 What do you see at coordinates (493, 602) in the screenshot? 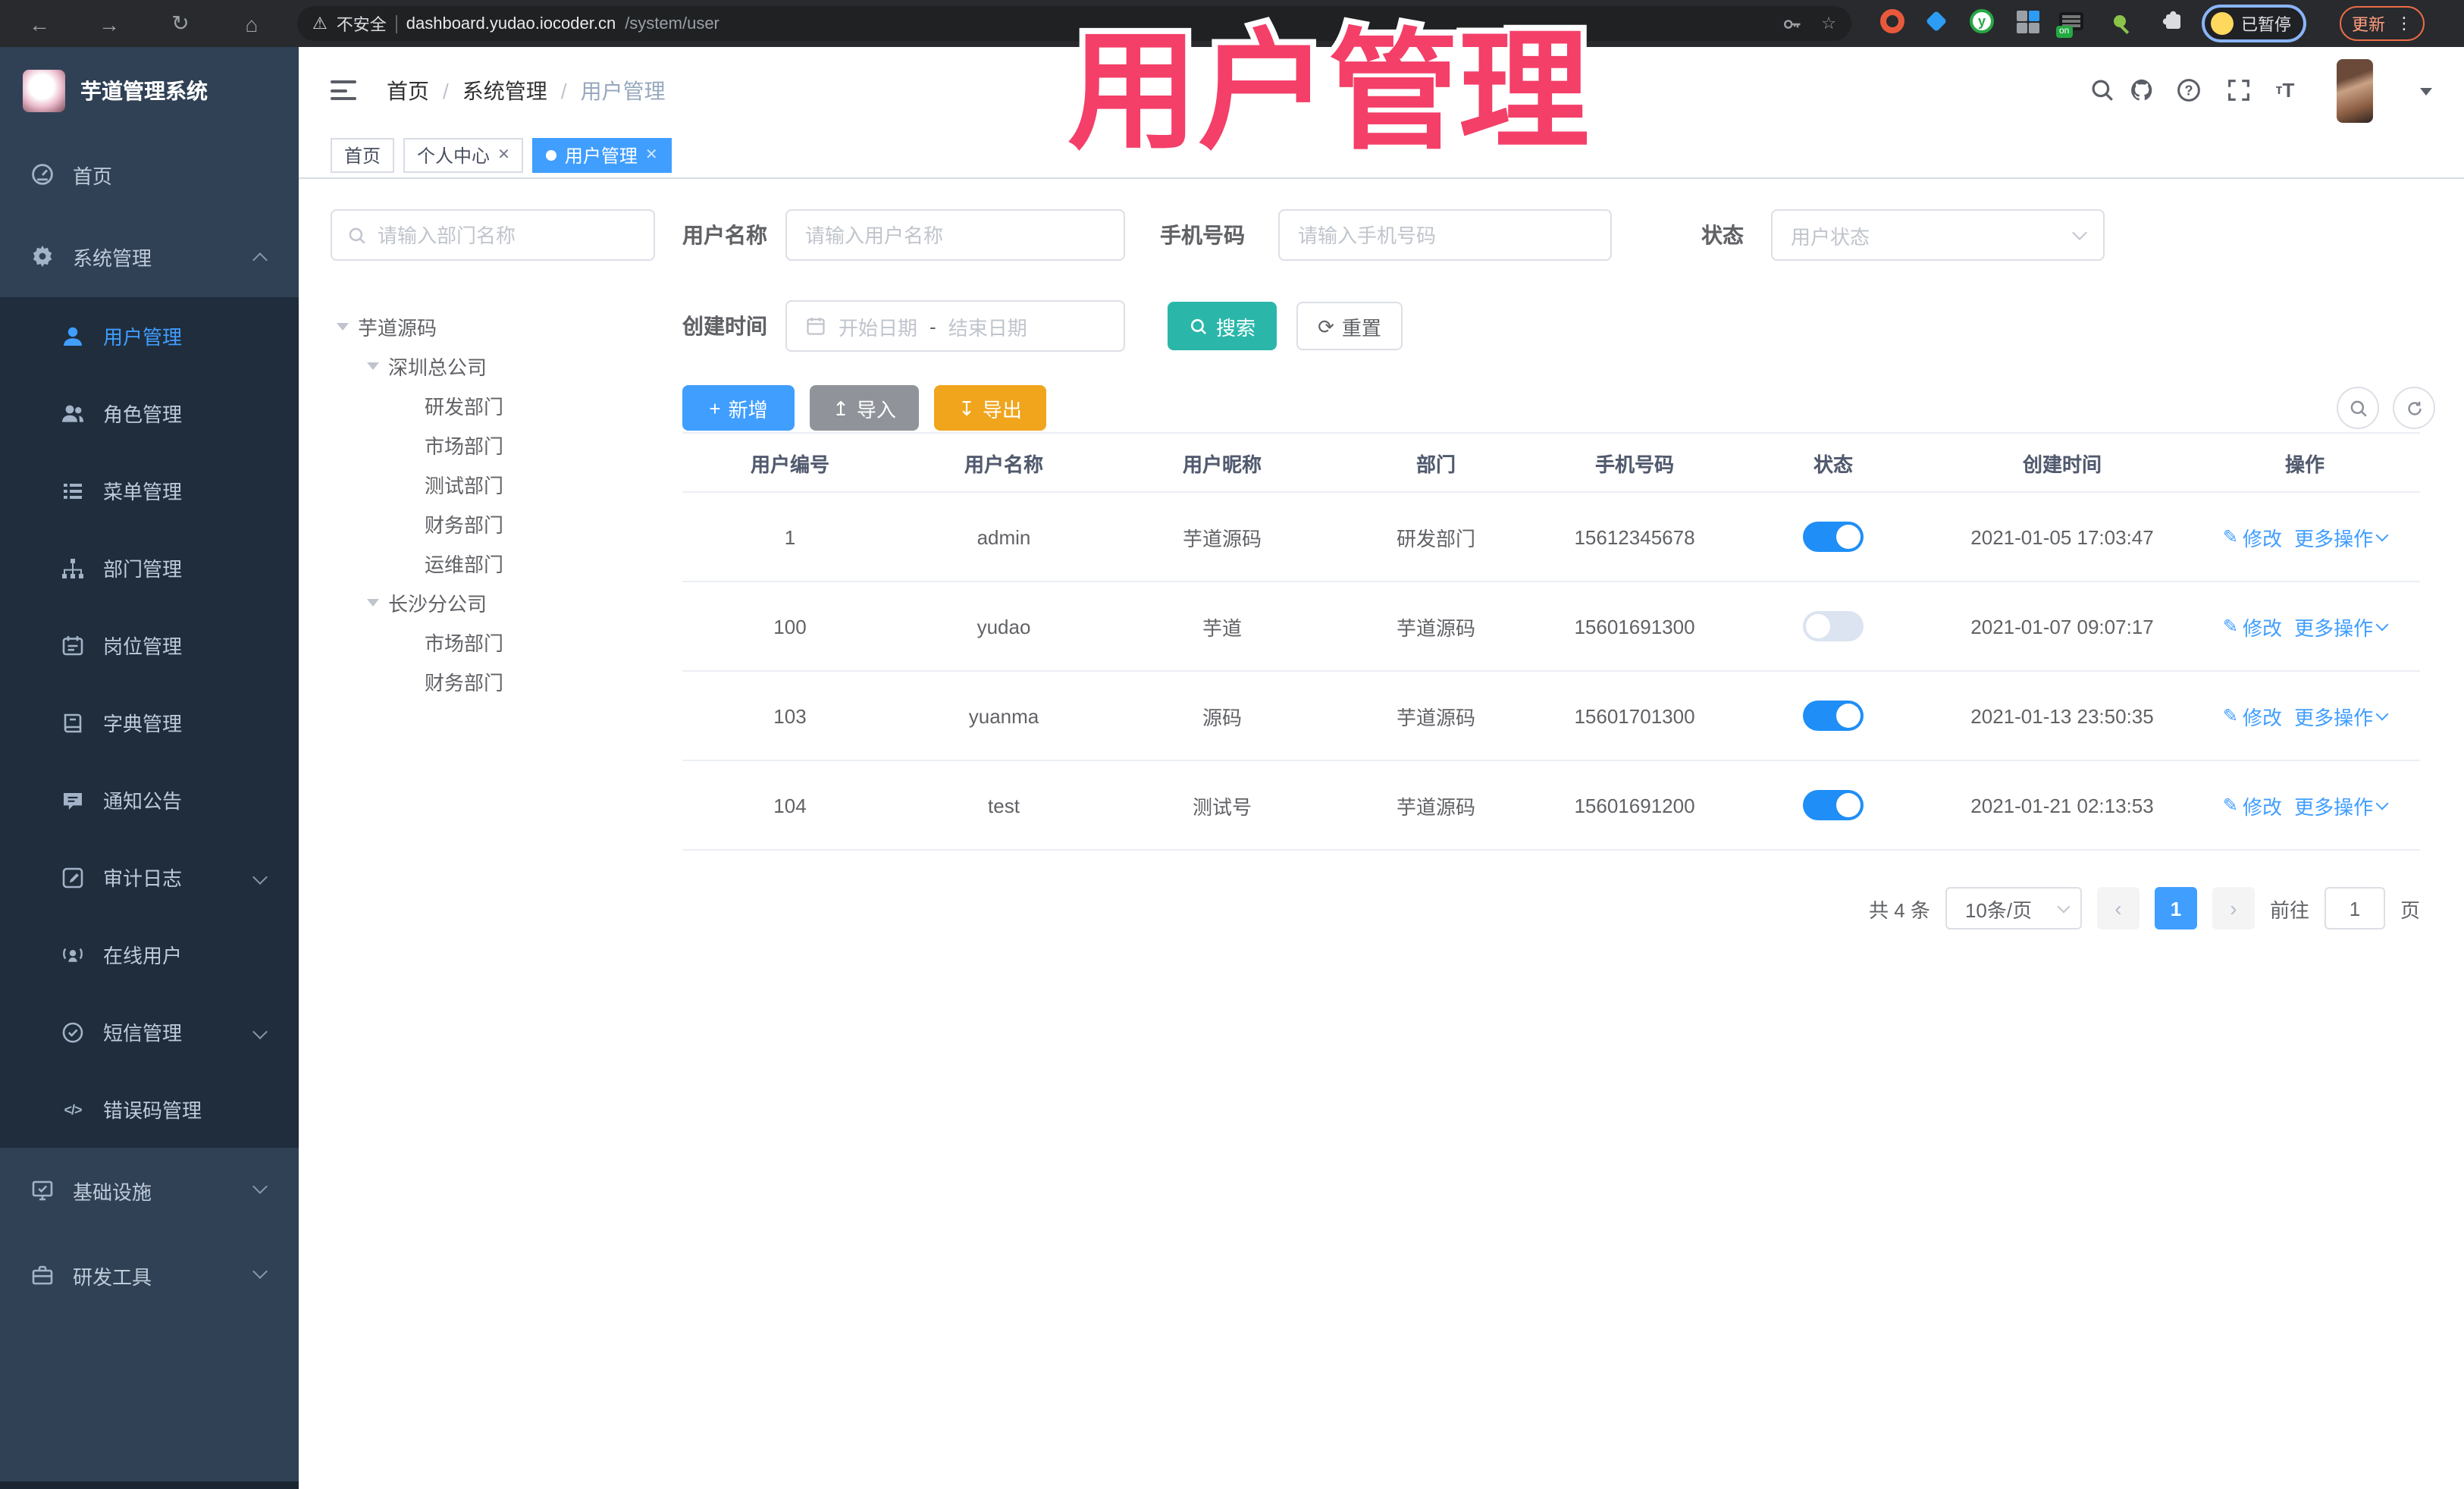
I see `tree-node: 长沙分公司` at bounding box center [493, 602].